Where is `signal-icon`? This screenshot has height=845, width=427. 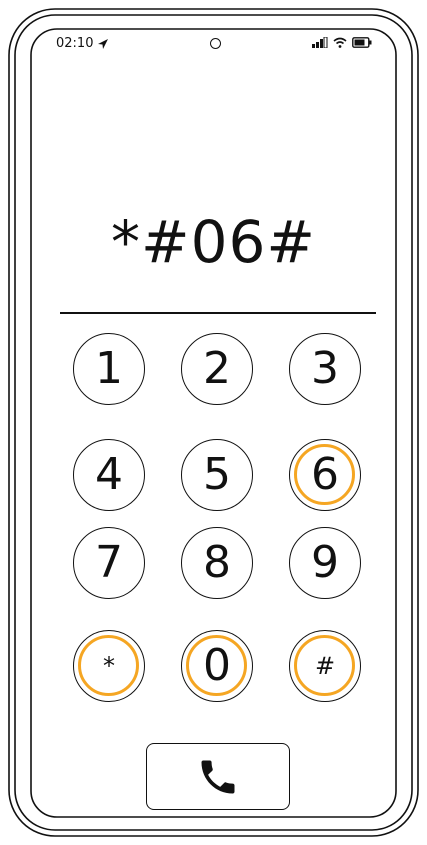 signal-icon is located at coordinates (320, 42).